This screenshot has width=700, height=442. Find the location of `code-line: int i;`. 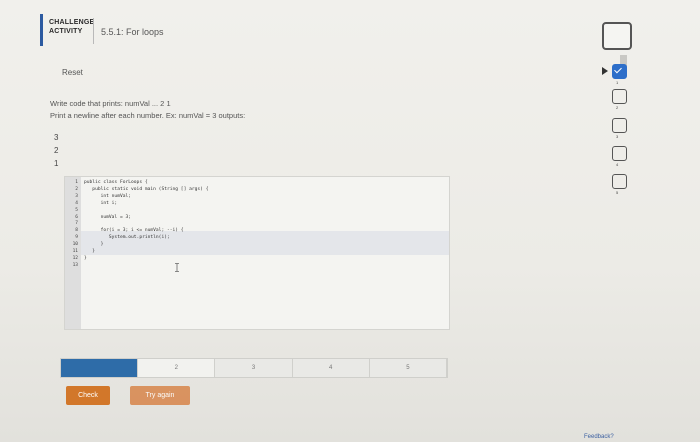

code-line: int i; is located at coordinates (101, 203).